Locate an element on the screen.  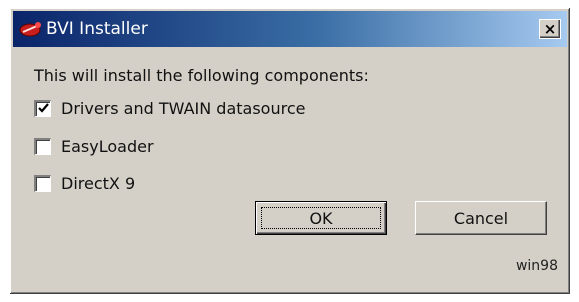
option-label: Drivers and TWAIN datasource is located at coordinates (183, 108).